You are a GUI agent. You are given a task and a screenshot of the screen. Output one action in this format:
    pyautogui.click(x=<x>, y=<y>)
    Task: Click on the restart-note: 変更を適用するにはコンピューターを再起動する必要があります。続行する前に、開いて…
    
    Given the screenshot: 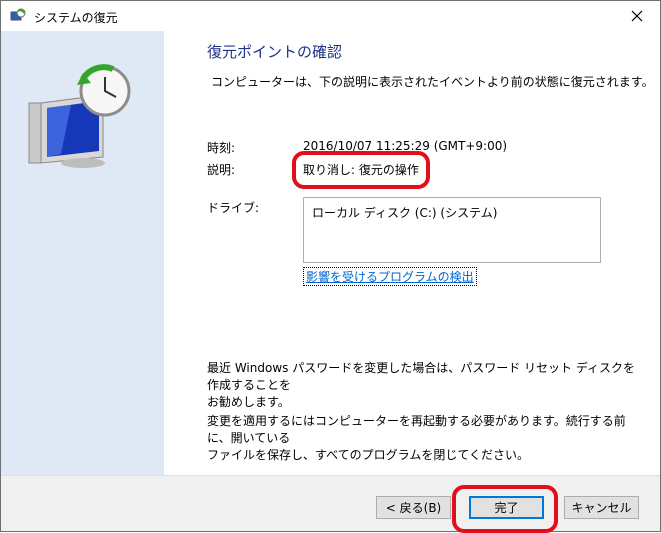 What is the action you would take?
    pyautogui.click(x=422, y=438)
    